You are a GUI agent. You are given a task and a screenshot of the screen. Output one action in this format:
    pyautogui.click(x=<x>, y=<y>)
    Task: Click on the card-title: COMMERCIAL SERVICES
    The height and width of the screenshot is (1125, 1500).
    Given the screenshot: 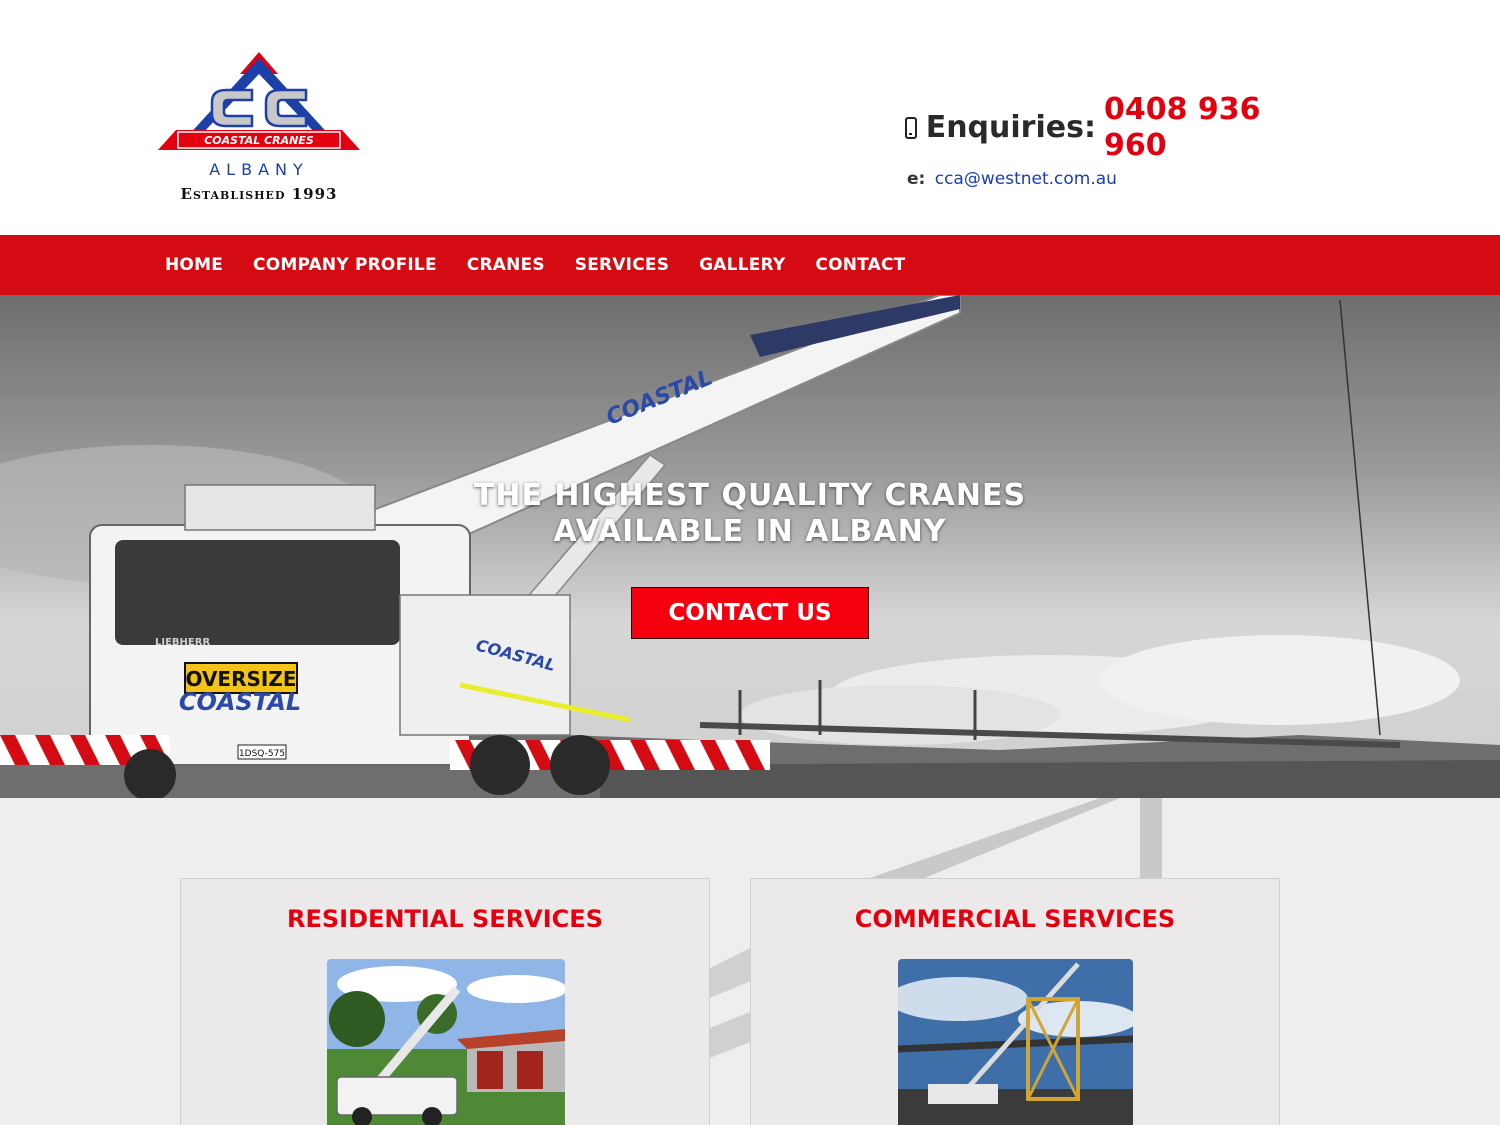 What is the action you would take?
    pyautogui.click(x=1015, y=919)
    